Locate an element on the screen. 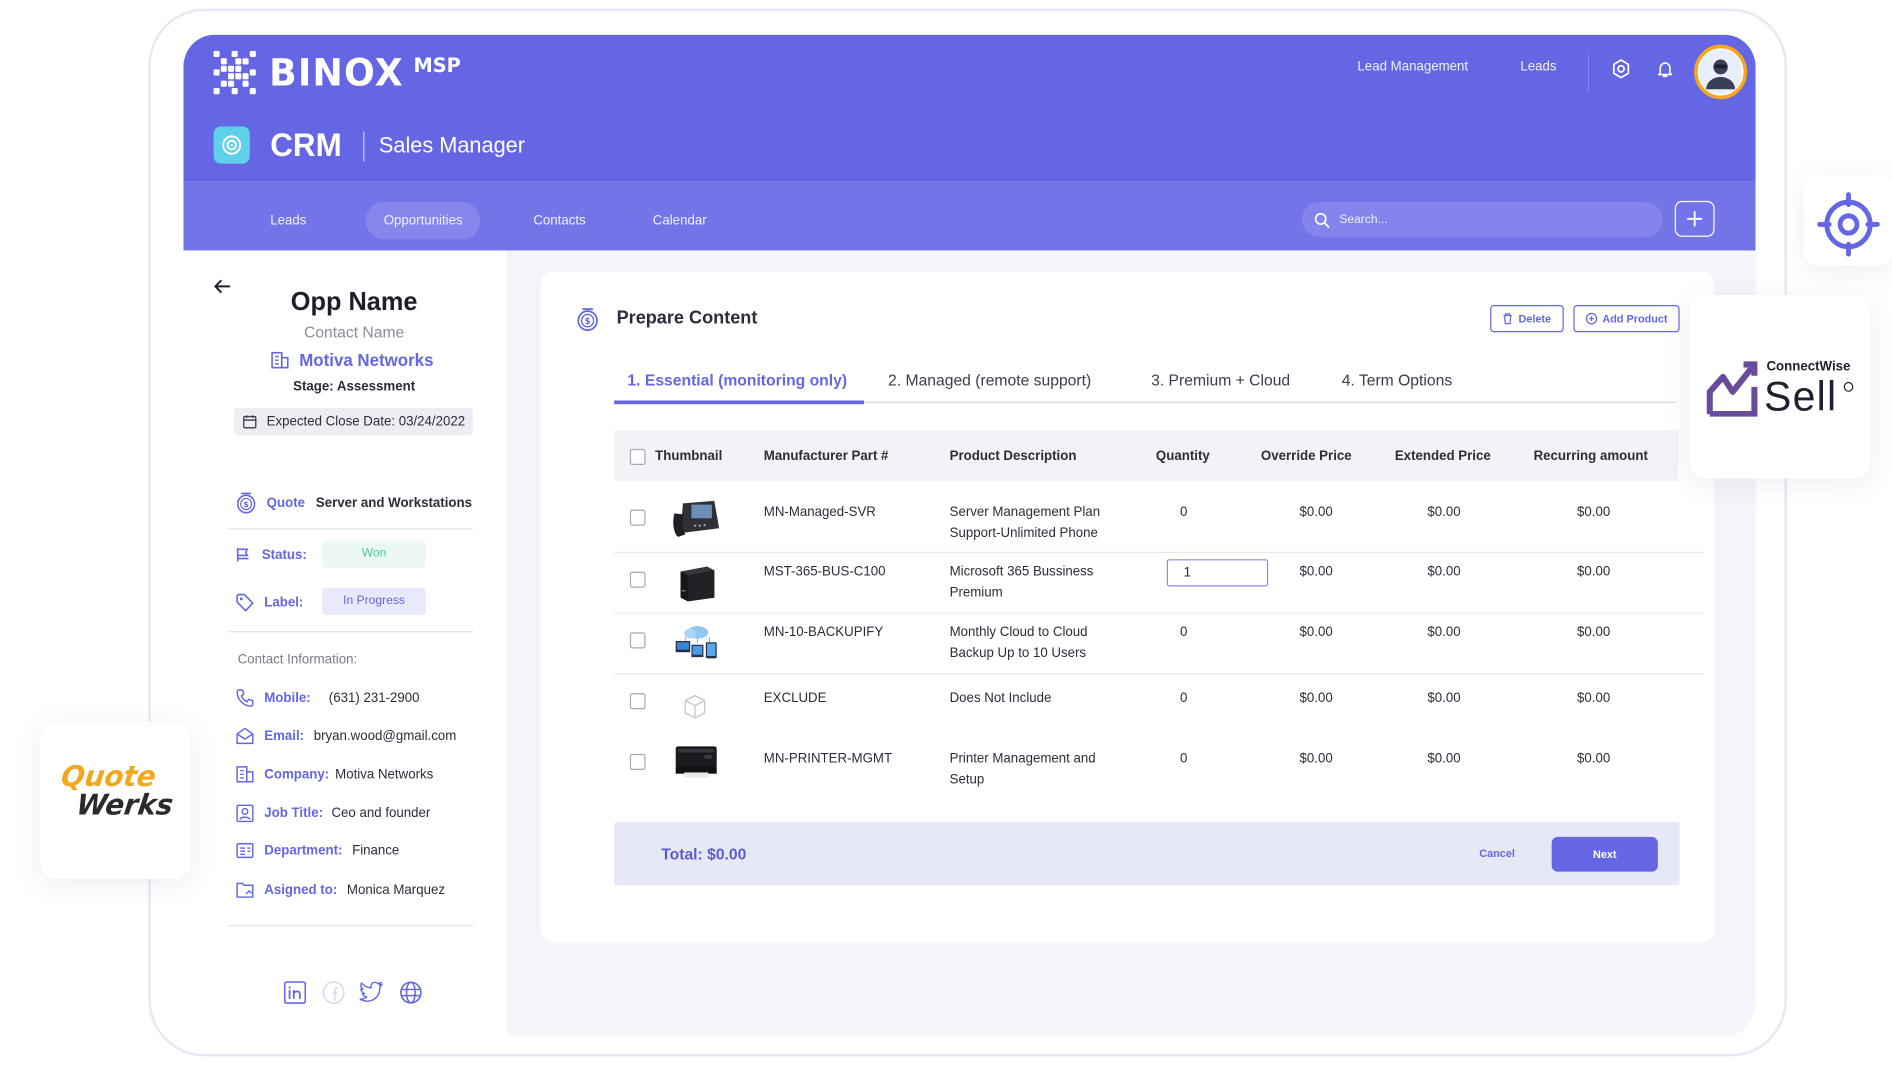 The image size is (1892, 1080). notification-bell-icon is located at coordinates (1665, 68).